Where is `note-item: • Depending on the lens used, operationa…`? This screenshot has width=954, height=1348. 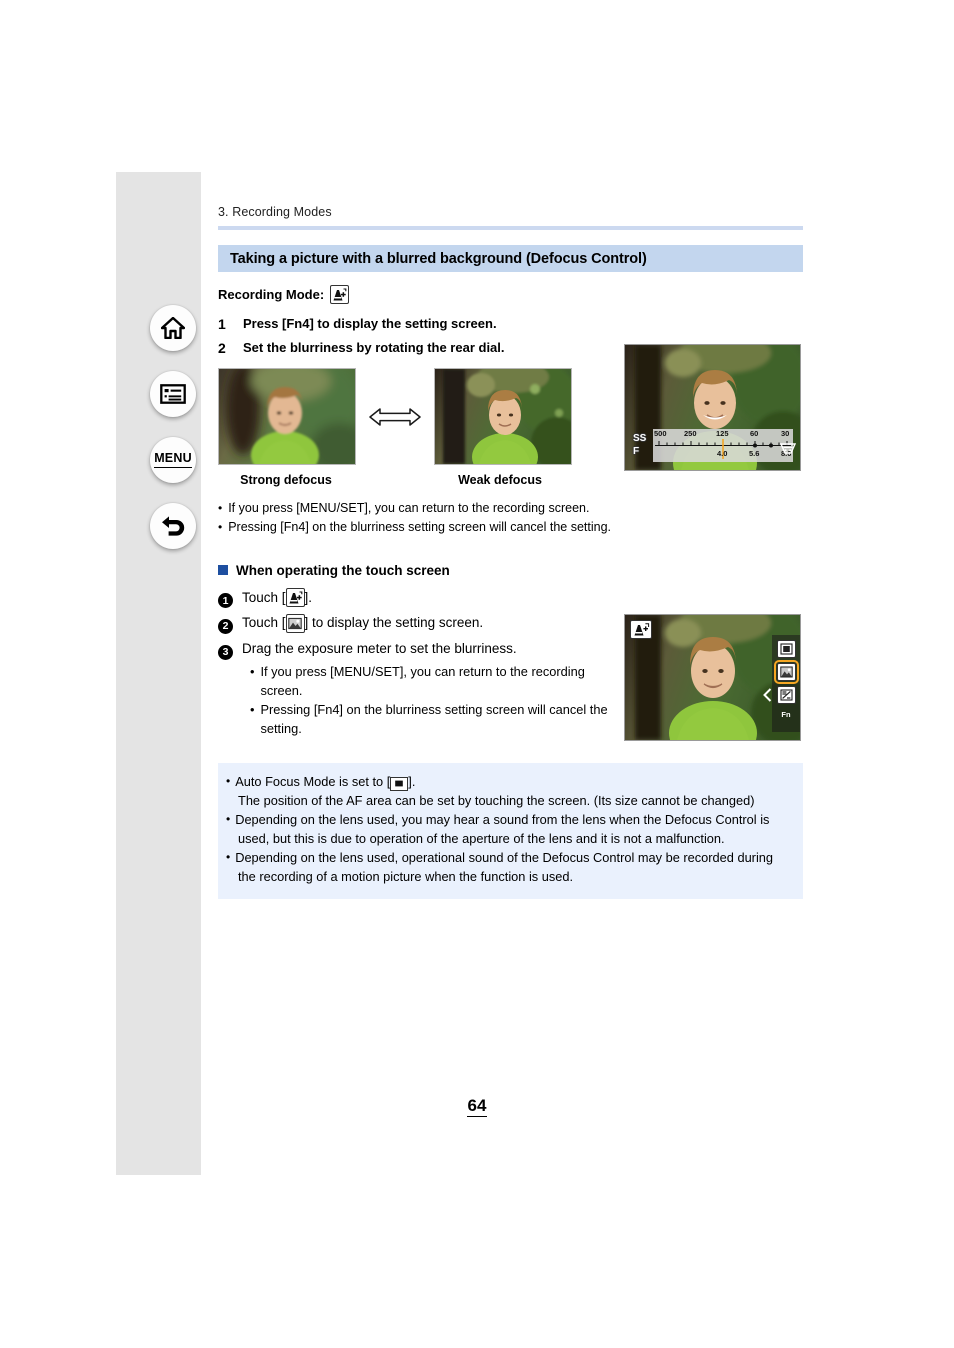
note-item: • Depending on the lens used, operationa… is located at coordinates (510, 858).